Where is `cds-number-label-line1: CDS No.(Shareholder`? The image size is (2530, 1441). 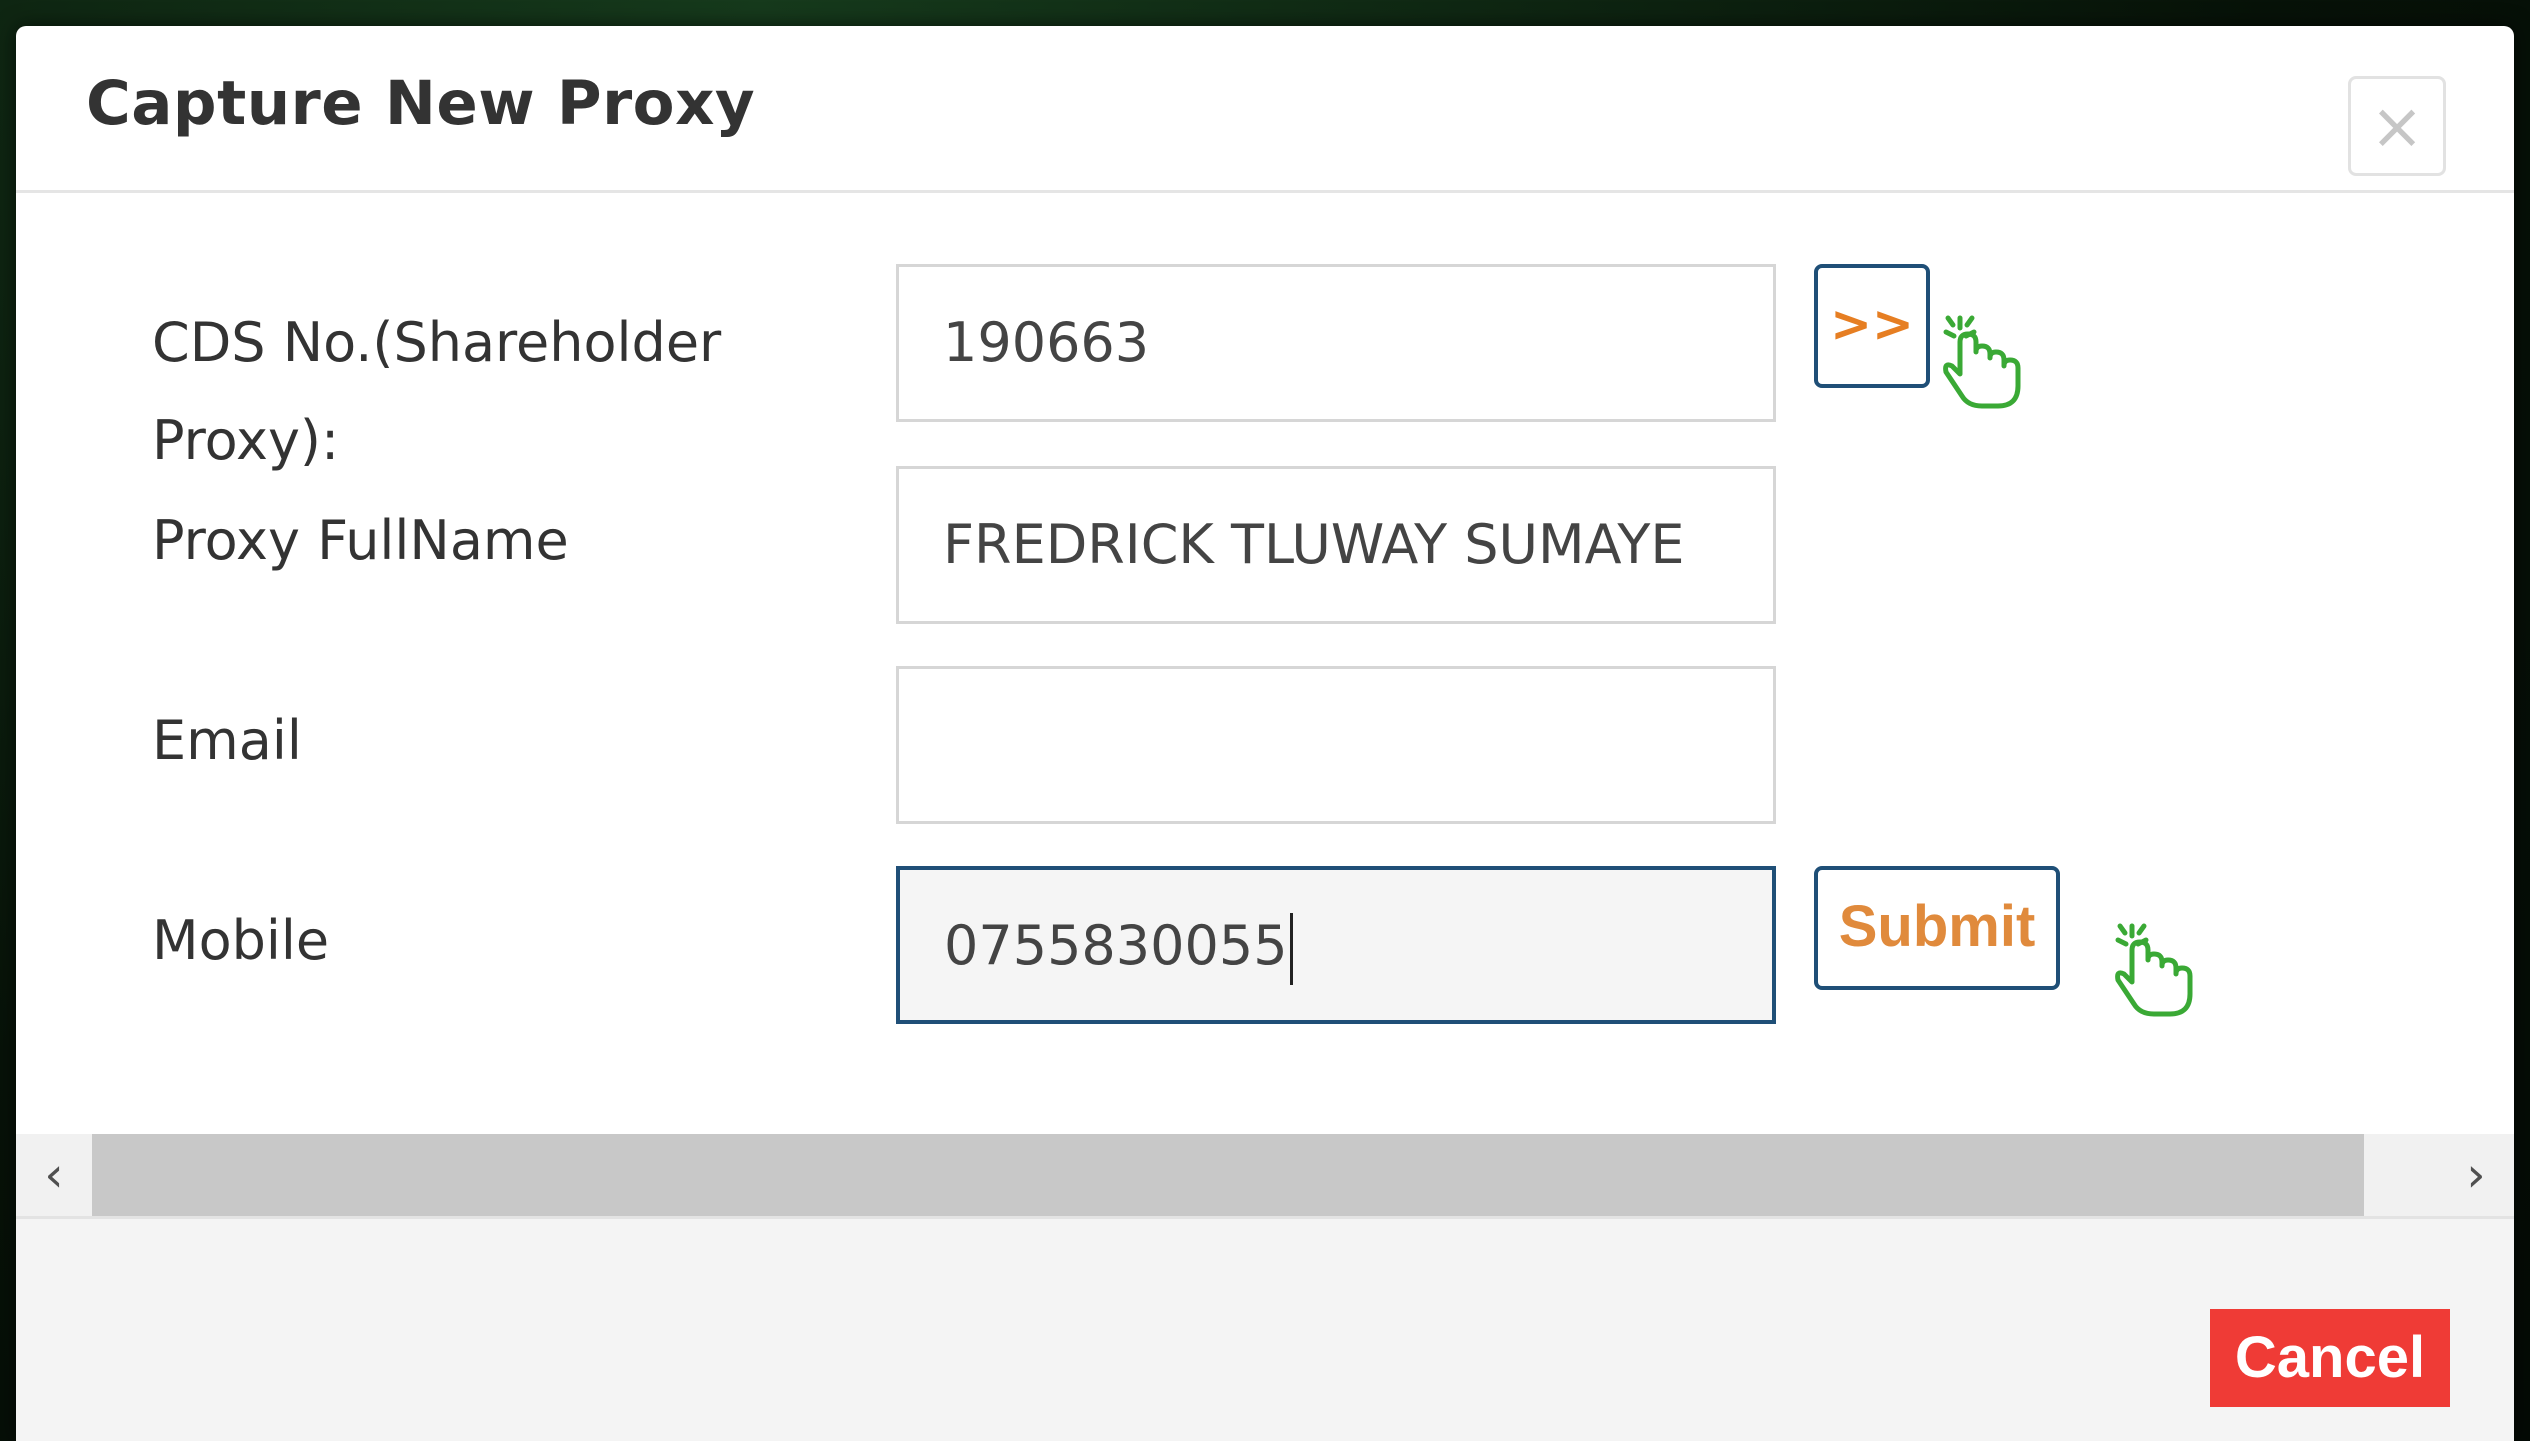 cds-number-label-line1: CDS No.(Shareholder is located at coordinates (437, 342).